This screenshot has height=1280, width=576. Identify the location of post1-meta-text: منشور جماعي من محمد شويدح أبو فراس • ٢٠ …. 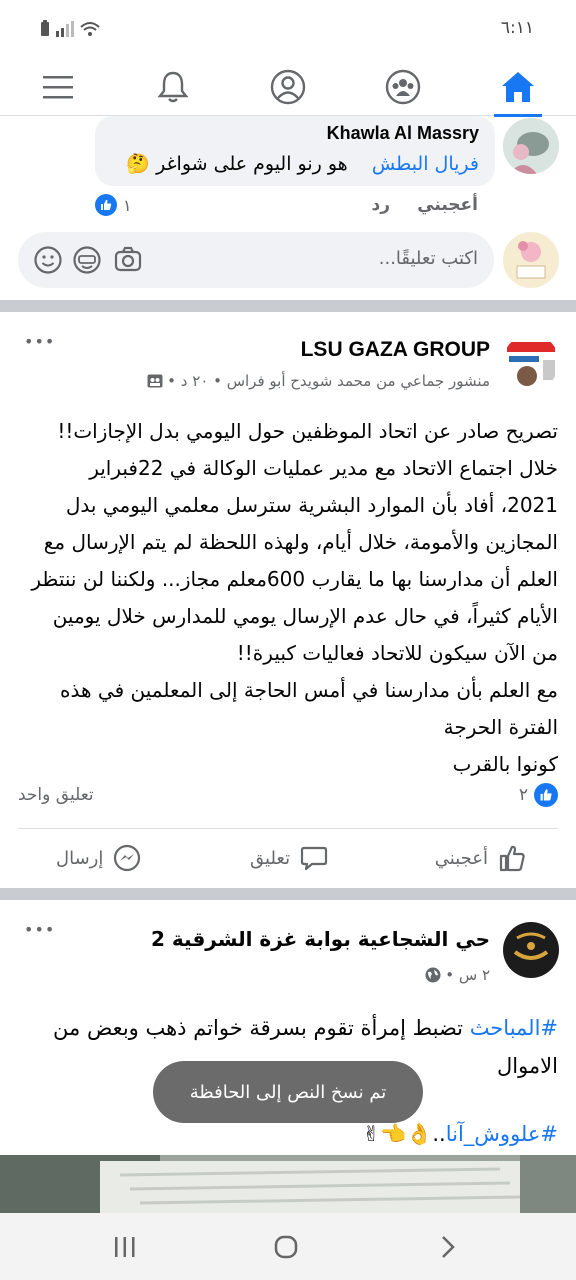
(328, 381).